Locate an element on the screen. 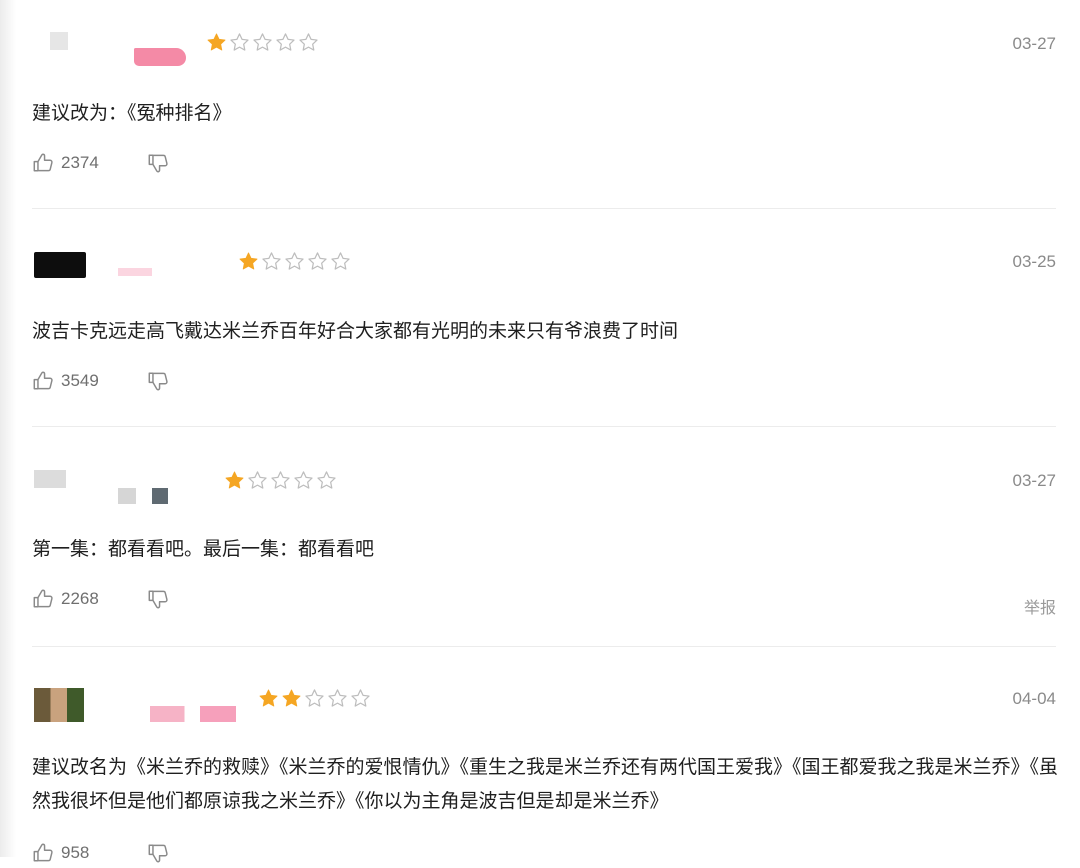  like-count: 2268 is located at coordinates (80, 598).